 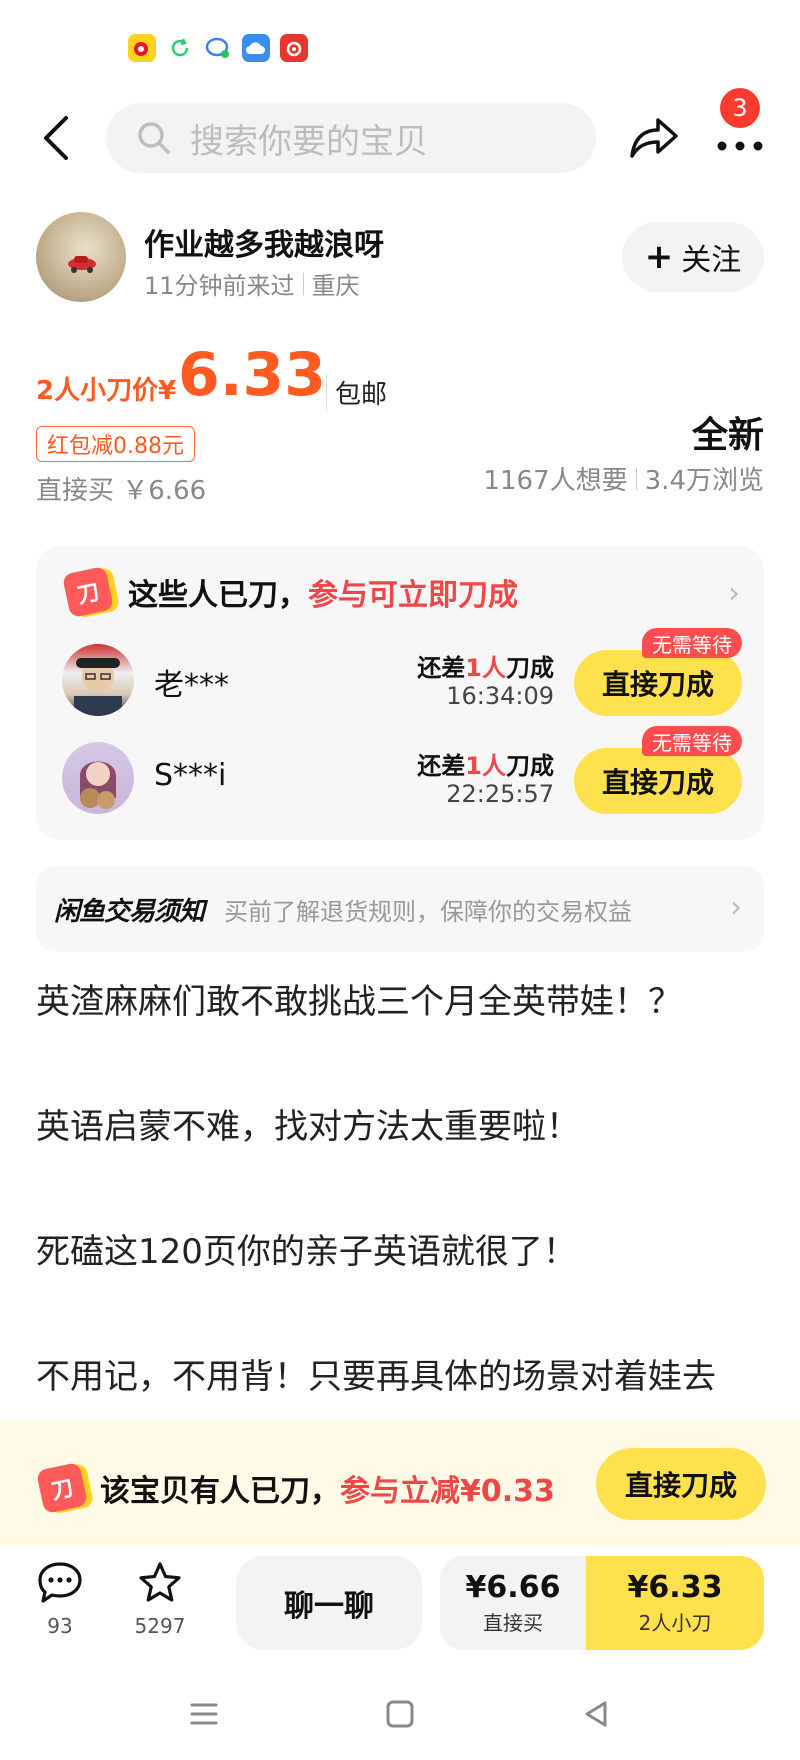 What do you see at coordinates (681, 1484) in the screenshot?
I see `direct-bargain-button: 直接刀成` at bounding box center [681, 1484].